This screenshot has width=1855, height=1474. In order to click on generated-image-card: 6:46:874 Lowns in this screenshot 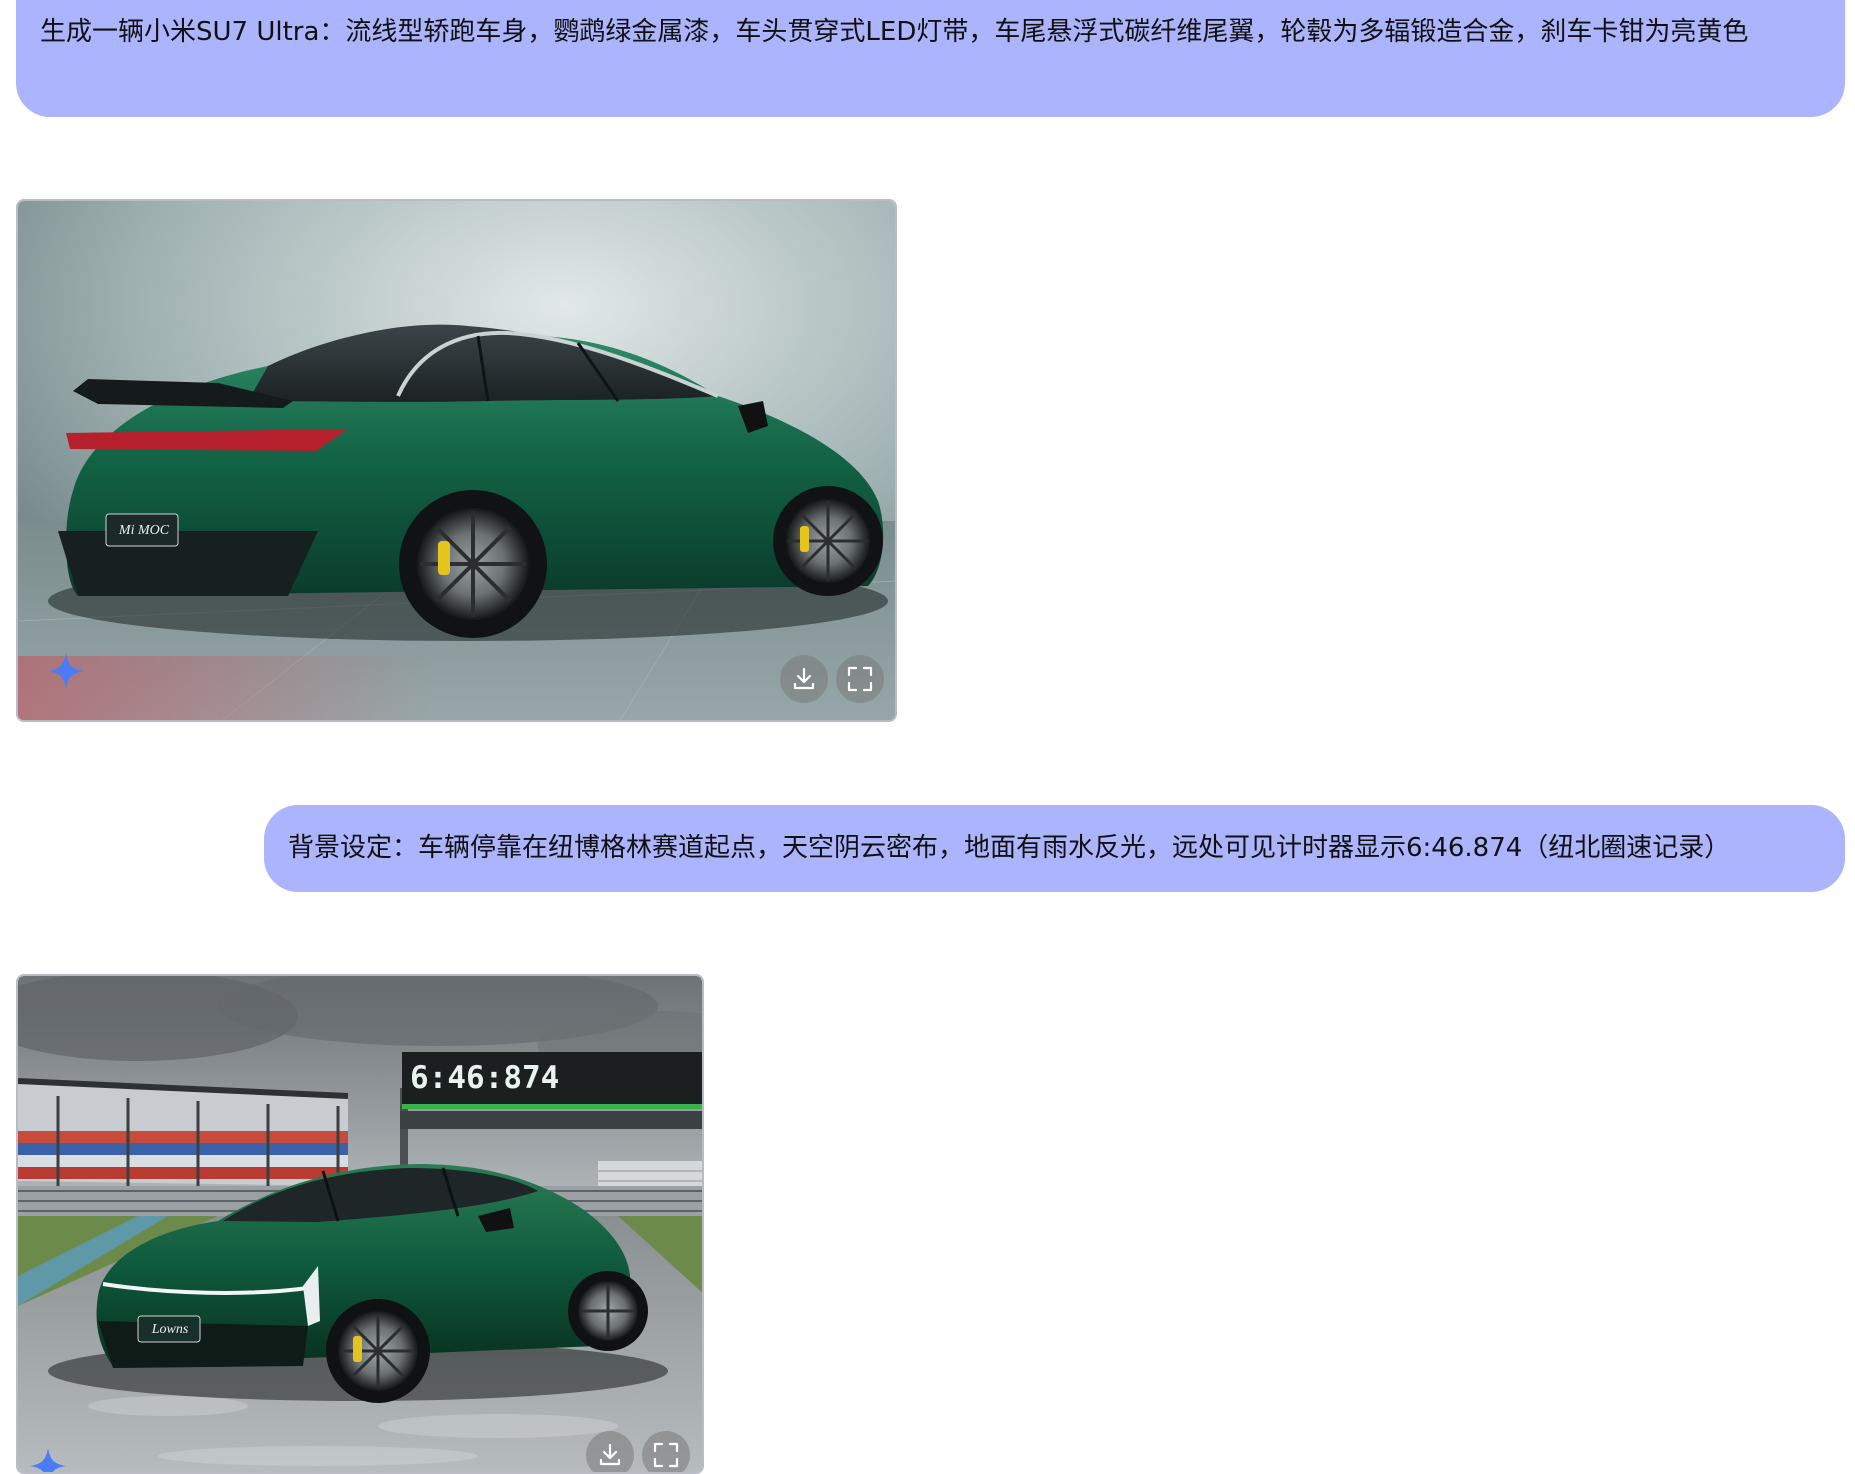, I will do `click(360, 1224)`.